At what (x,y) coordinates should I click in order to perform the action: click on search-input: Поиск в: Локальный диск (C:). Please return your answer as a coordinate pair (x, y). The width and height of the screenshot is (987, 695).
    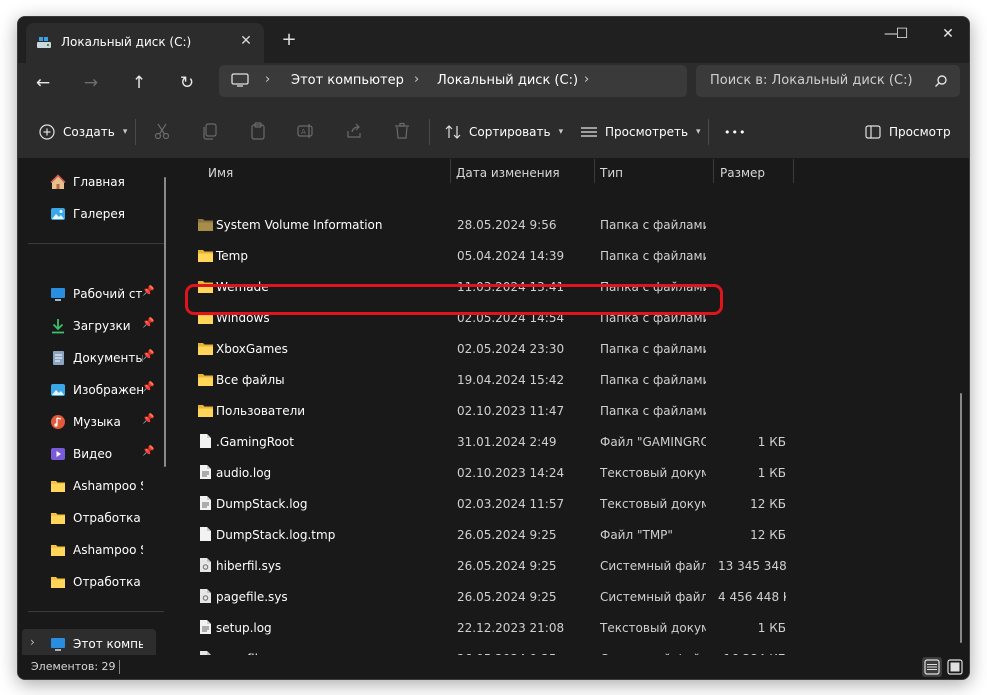
    Looking at the image, I should click on (828, 81).